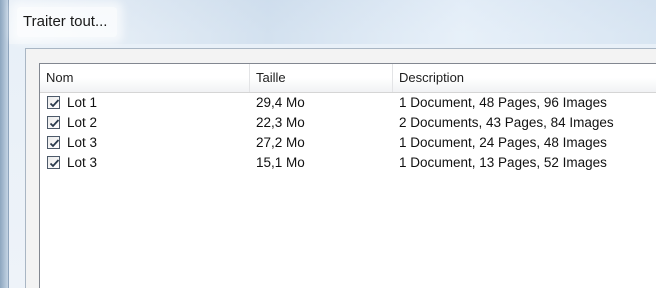 Image resolution: width=656 pixels, height=288 pixels. Describe the element at coordinates (524, 78) in the screenshot. I see `column-header-description: Description` at that location.